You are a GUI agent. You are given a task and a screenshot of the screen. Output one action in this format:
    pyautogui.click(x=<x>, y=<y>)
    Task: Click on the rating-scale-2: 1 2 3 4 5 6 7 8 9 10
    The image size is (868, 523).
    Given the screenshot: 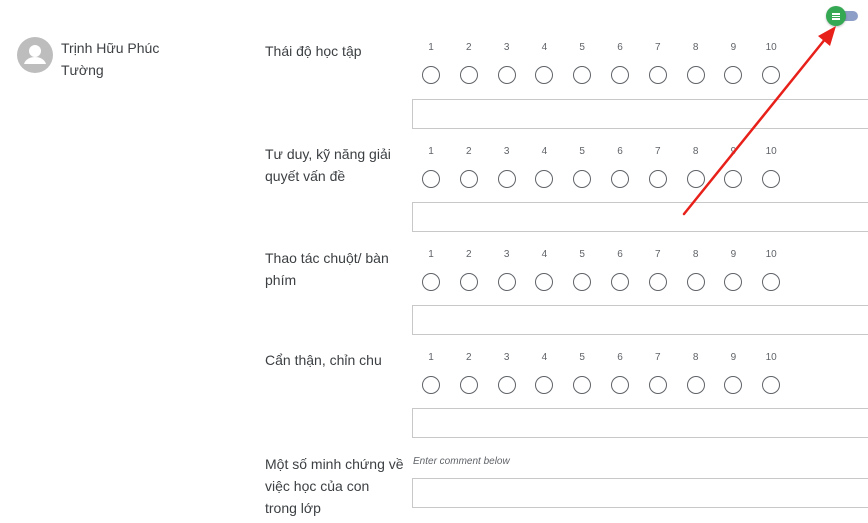 What is the action you would take?
    pyautogui.click(x=602, y=174)
    